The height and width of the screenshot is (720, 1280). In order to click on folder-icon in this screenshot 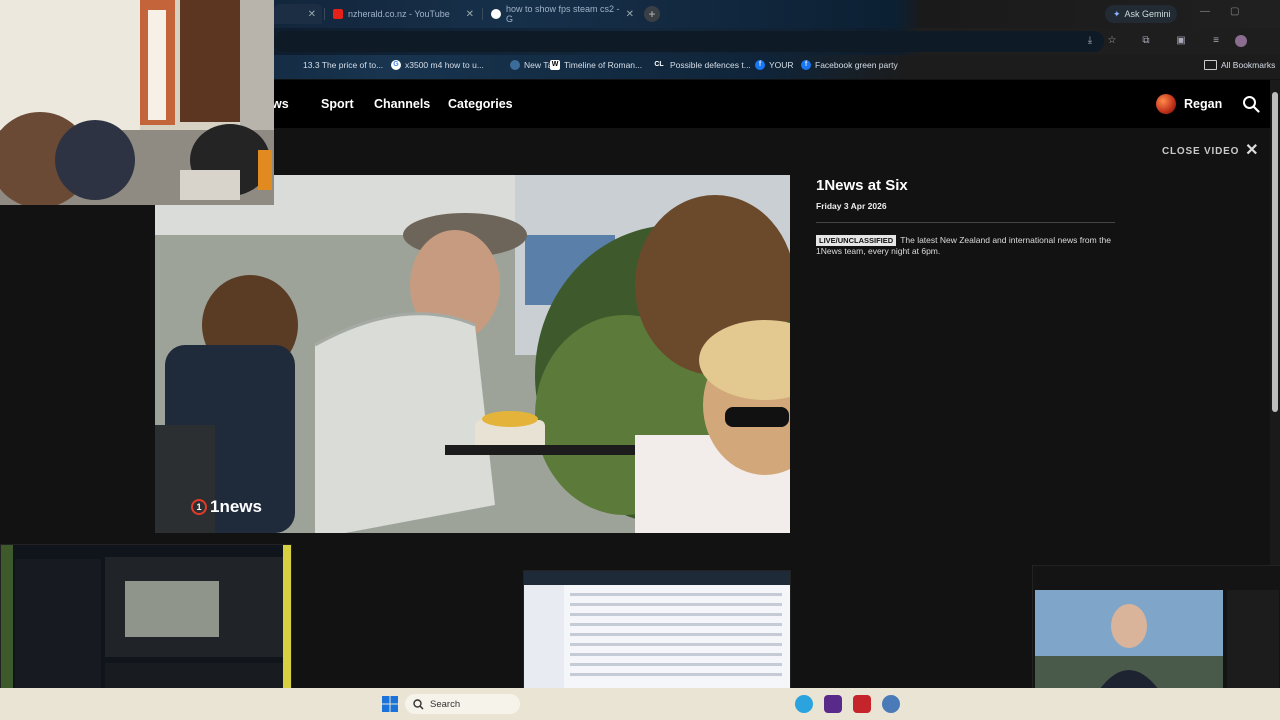, I will do `click(1210, 65)`.